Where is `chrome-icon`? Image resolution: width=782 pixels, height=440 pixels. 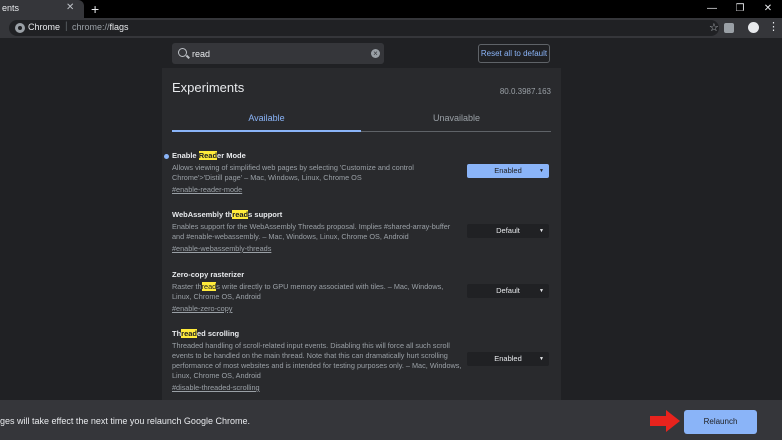
chrome-icon is located at coordinates (20, 28).